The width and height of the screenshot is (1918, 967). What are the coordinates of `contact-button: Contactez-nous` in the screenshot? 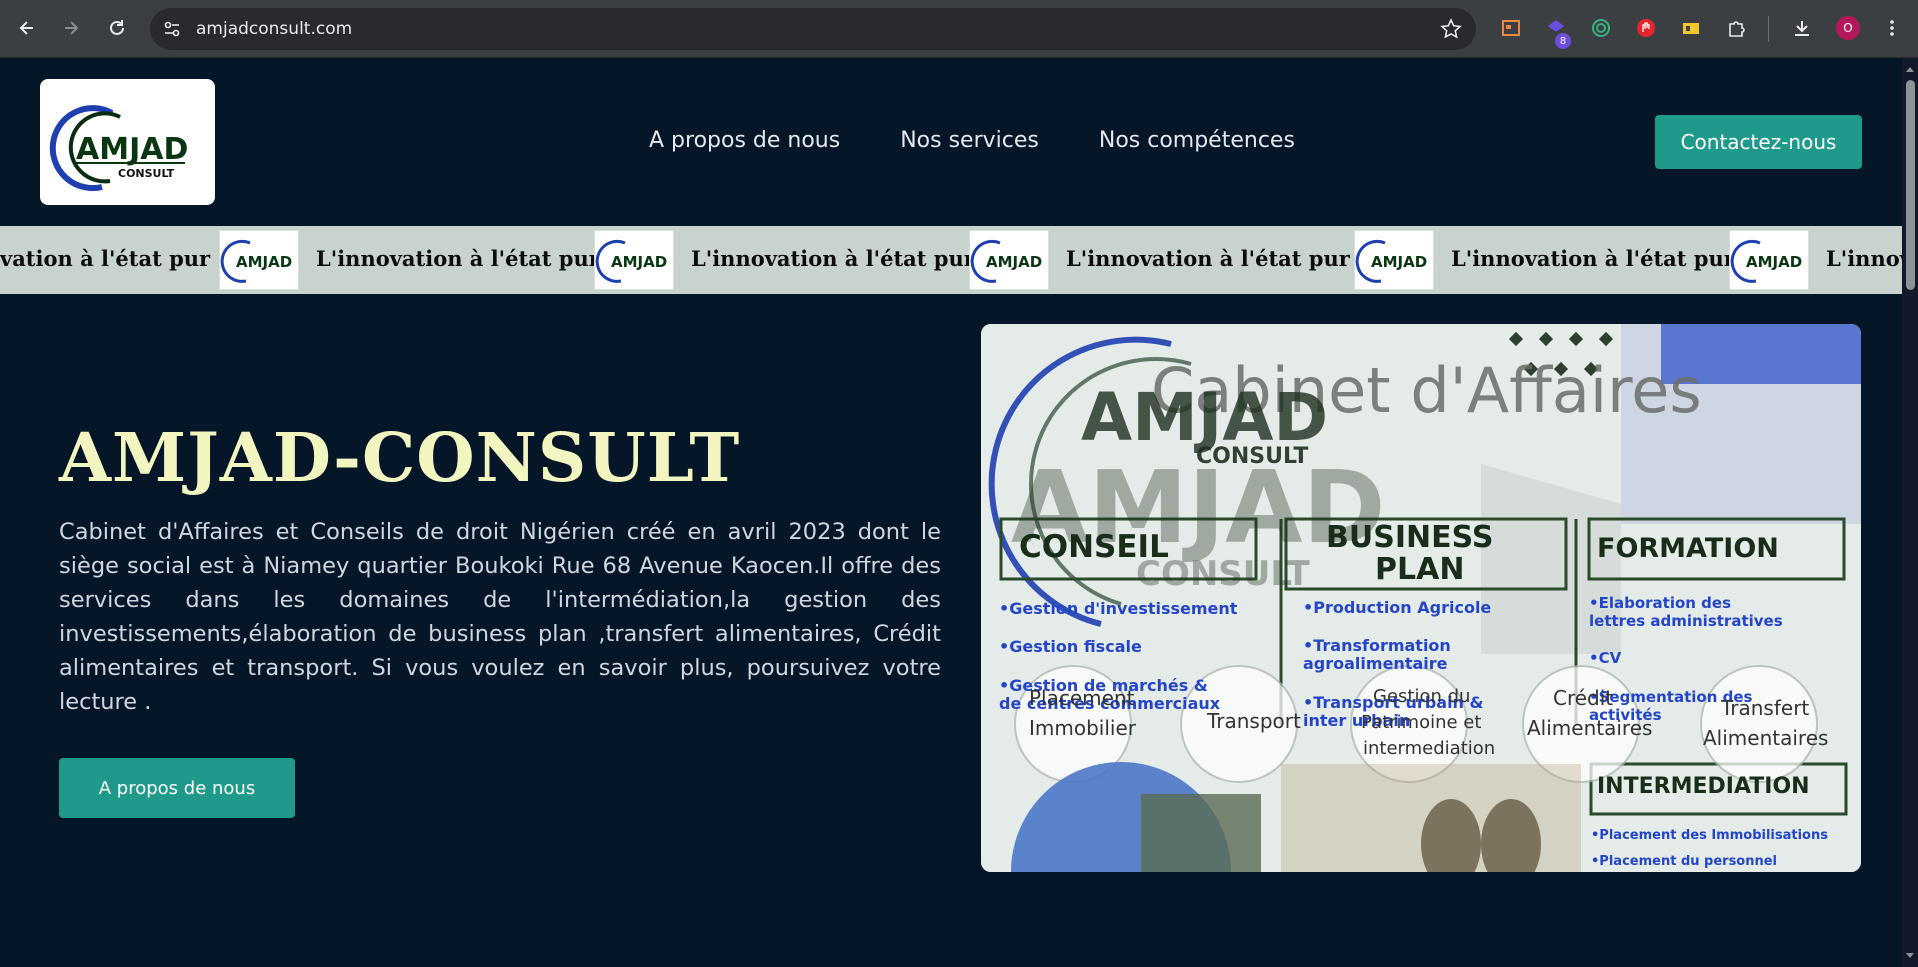 It's located at (1758, 142).